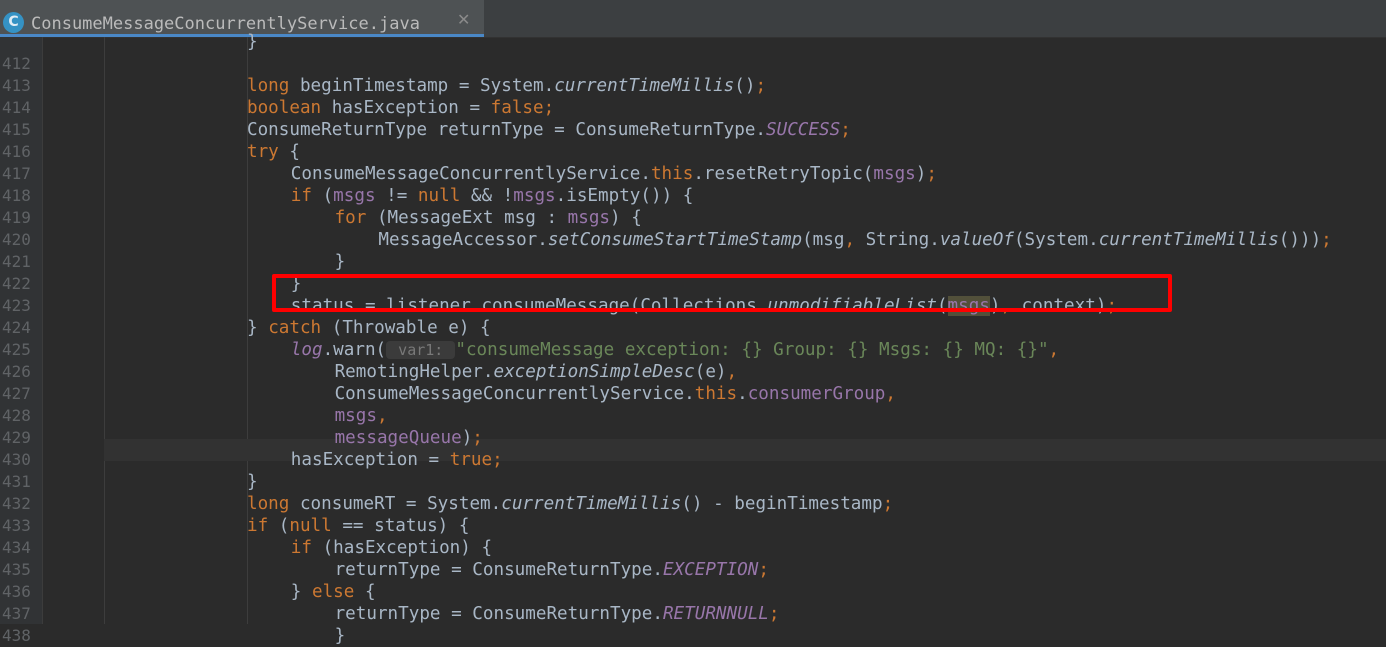 Image resolution: width=1386 pixels, height=647 pixels. I want to click on code-token: consumerGroup, so click(816, 394).